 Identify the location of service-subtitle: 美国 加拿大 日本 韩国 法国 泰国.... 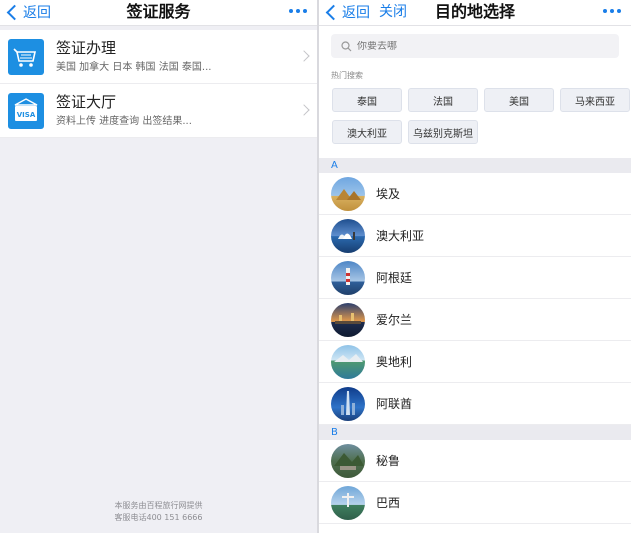
(134, 67).